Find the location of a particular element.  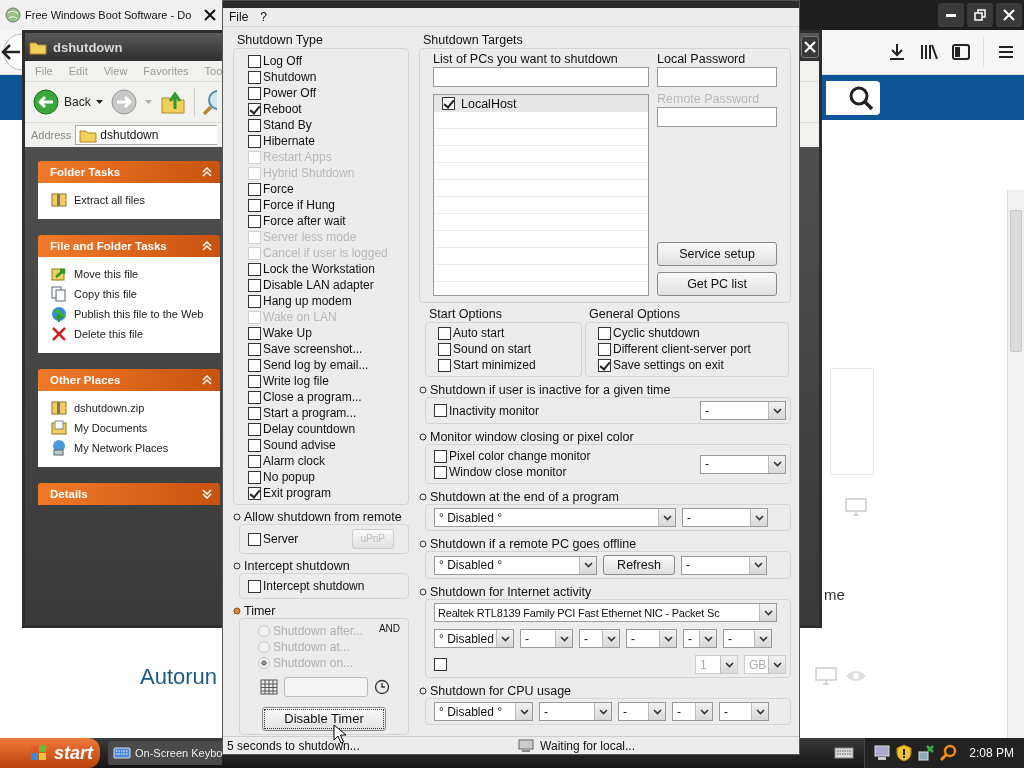

menu-item: ? is located at coordinates (264, 17).